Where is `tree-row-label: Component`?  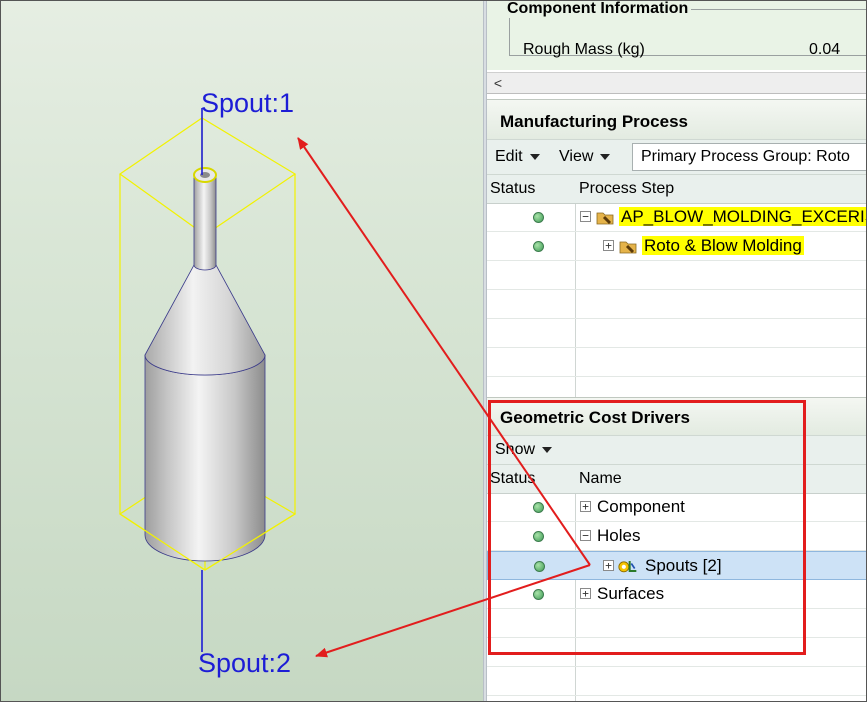
tree-row-label: Component is located at coordinates (641, 506).